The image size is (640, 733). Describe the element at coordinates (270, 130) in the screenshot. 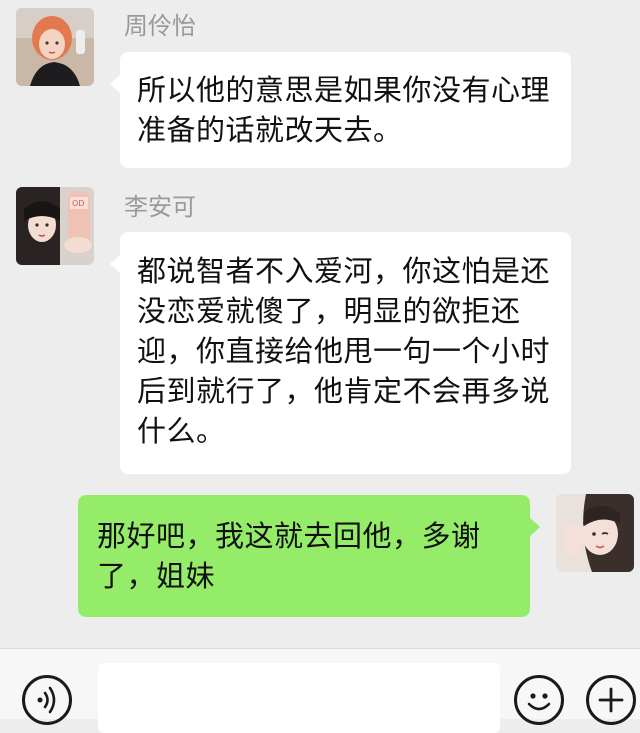

I see `message-line: 准备的话就改天去。` at that location.